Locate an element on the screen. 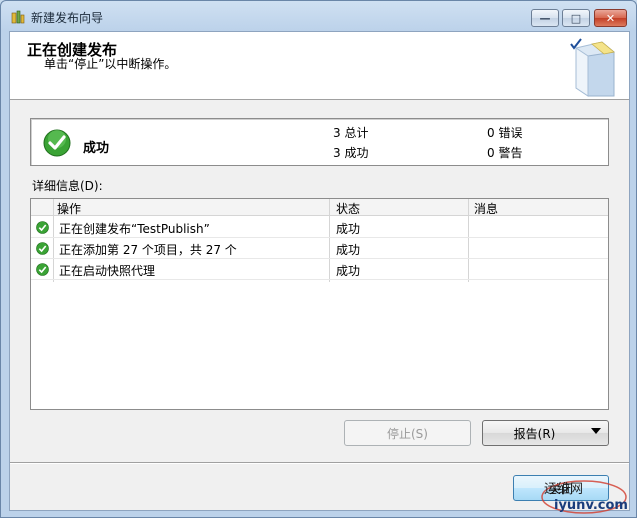 The width and height of the screenshot is (637, 518). details-label: 详细信息(D): is located at coordinates (67, 186).